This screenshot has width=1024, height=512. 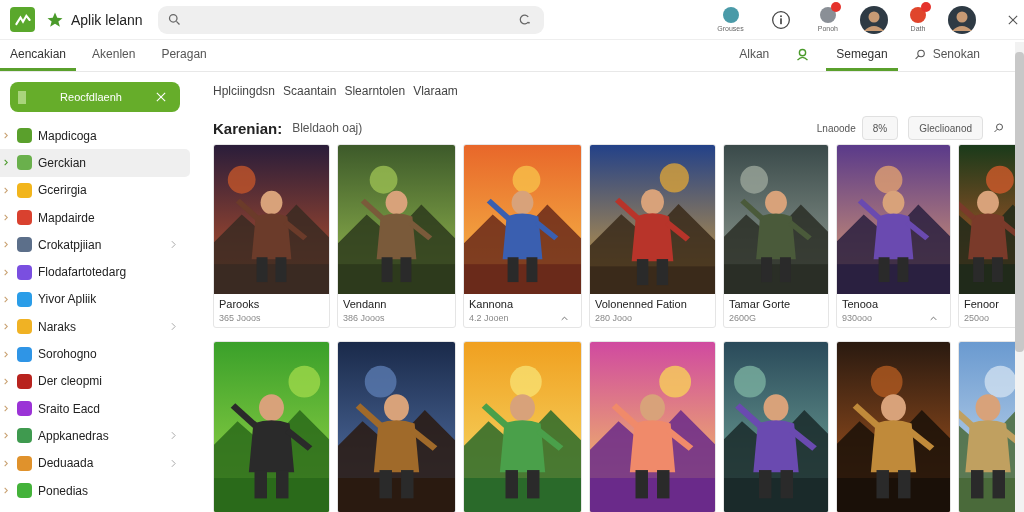 What do you see at coordinates (365, 304) in the screenshot?
I see `game-title: Vendann` at bounding box center [365, 304].